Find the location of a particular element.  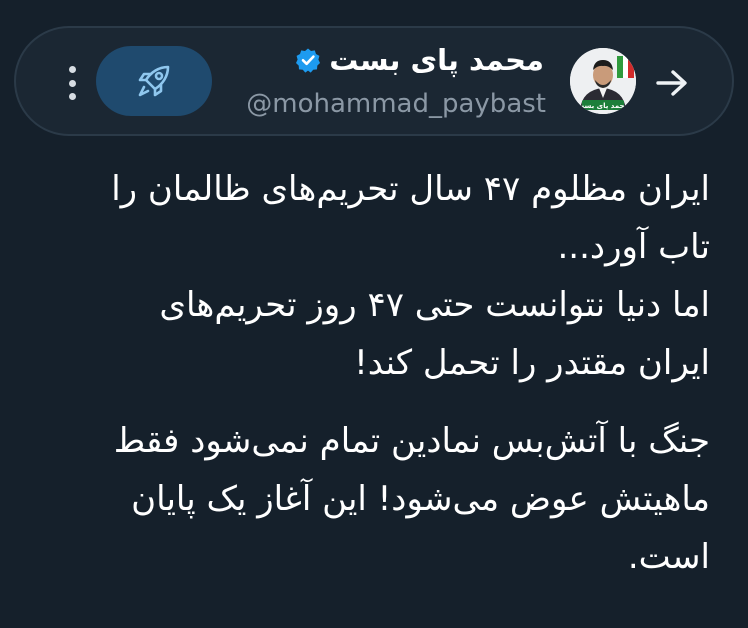

tweet-line: جنگ با آتش‌بس نمادین تمام نمی‌شود فقط is located at coordinates (411, 441).